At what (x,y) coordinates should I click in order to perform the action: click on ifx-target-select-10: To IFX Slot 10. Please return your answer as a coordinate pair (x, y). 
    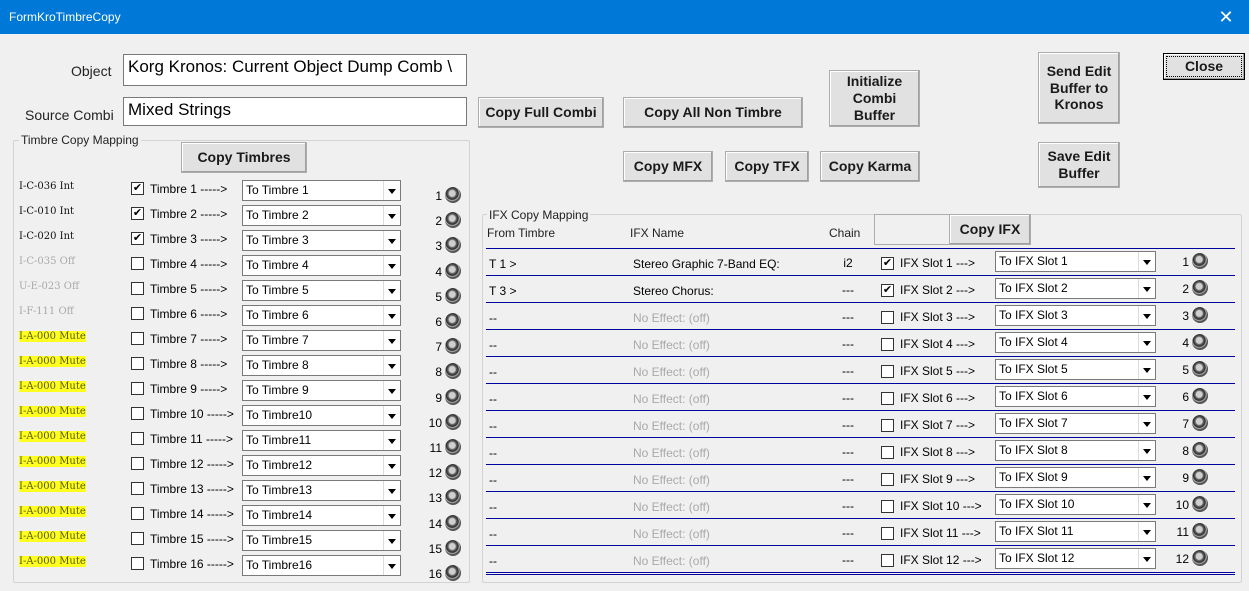
    Looking at the image, I should click on (1075, 504).